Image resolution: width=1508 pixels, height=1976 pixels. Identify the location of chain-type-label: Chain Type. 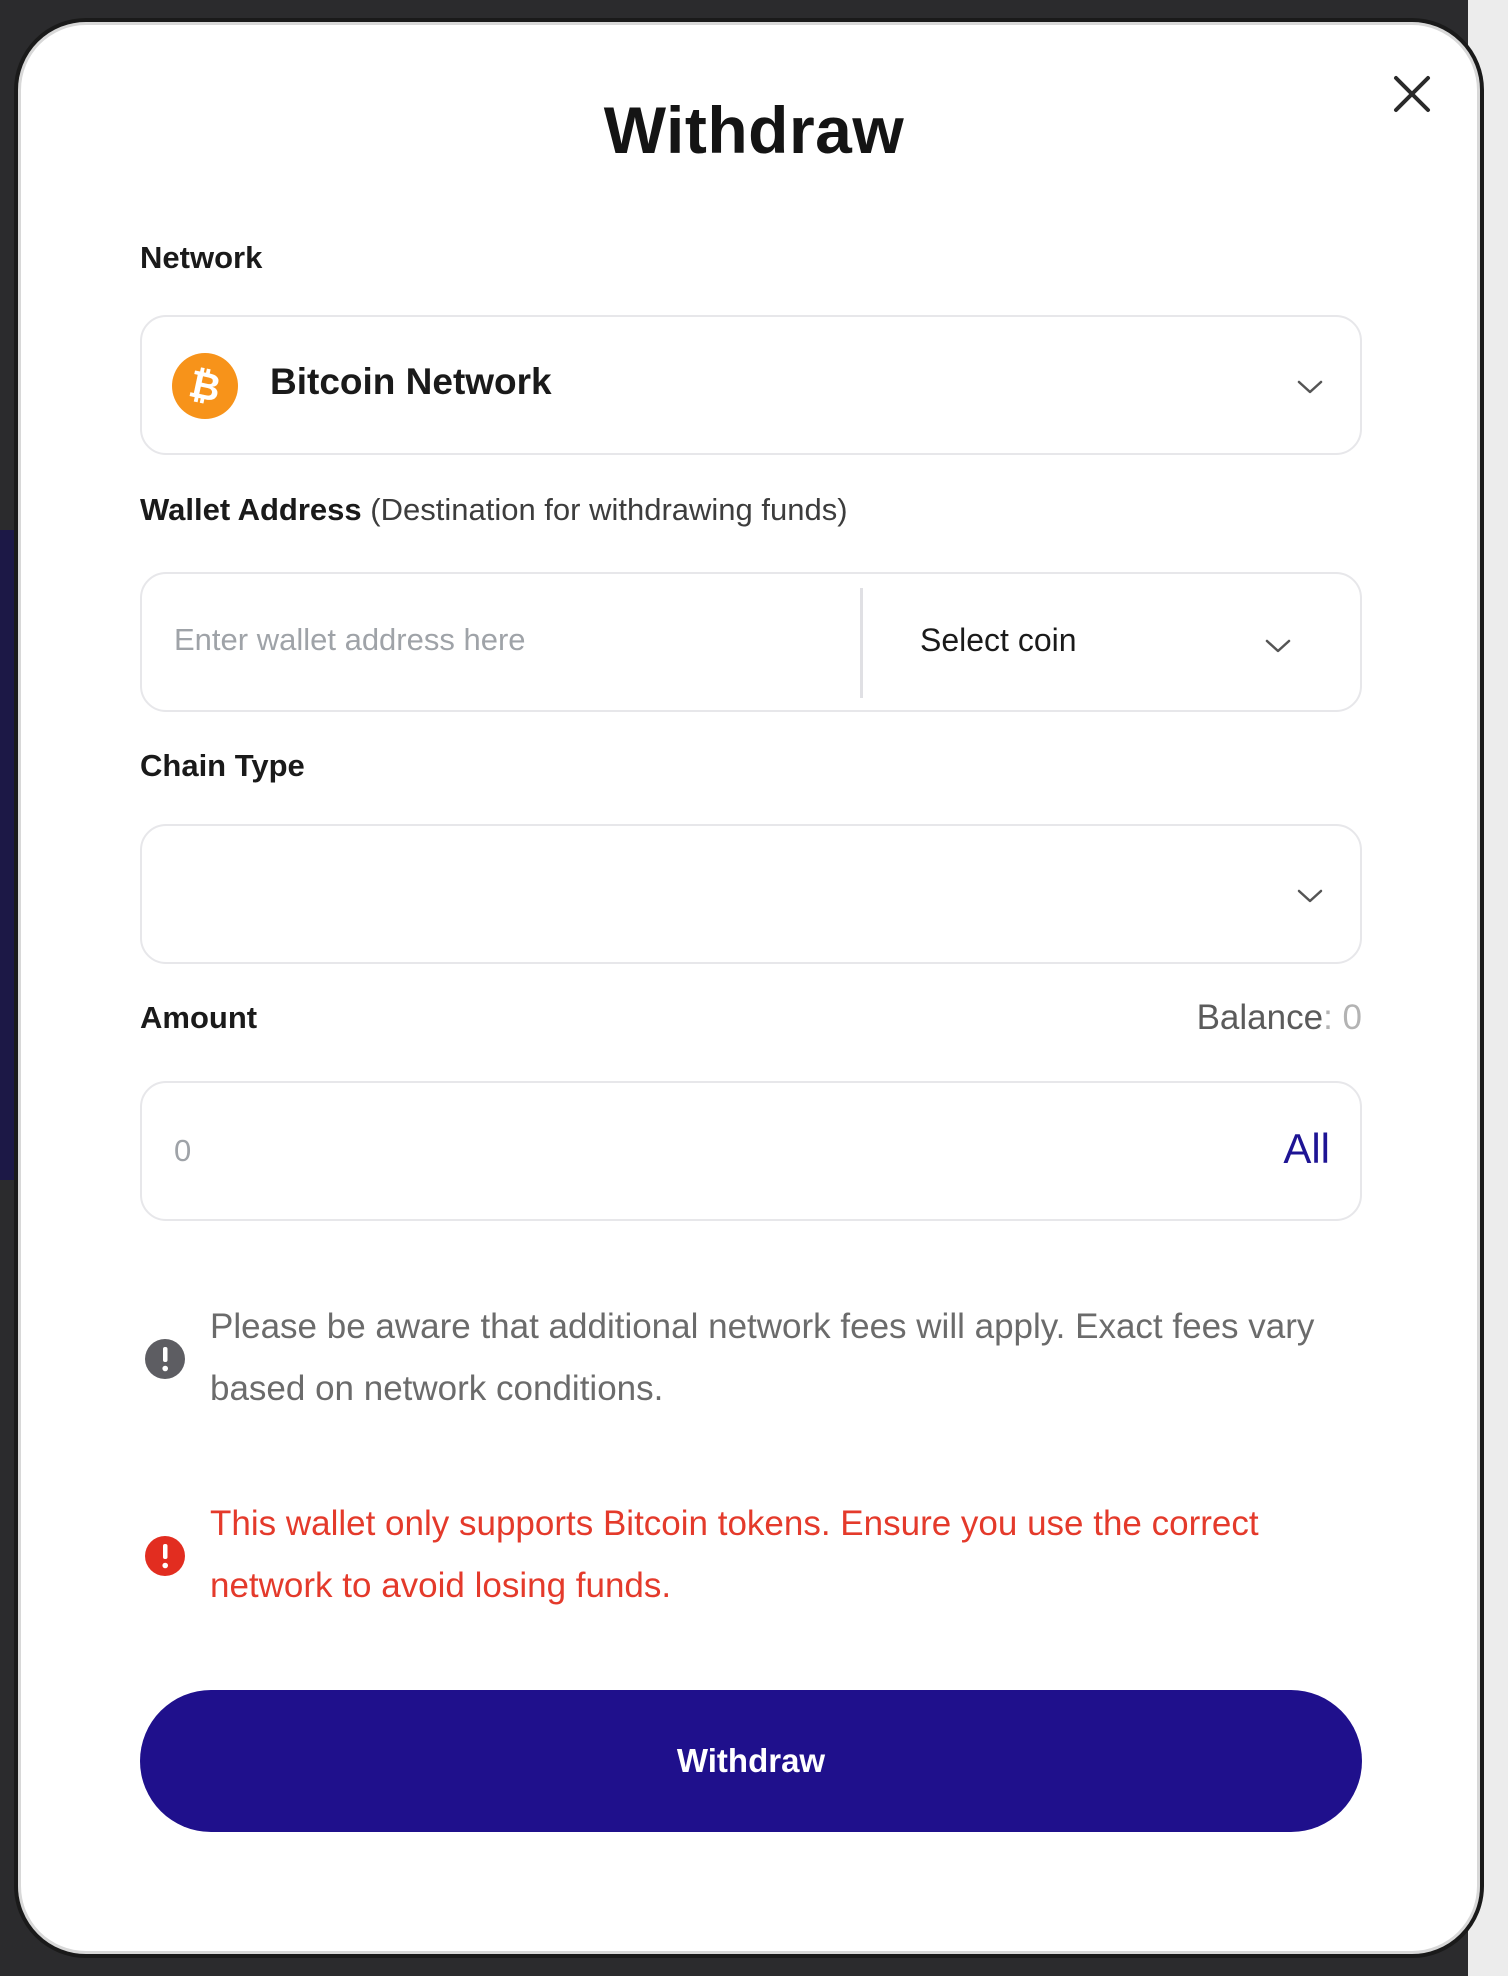
(222, 765).